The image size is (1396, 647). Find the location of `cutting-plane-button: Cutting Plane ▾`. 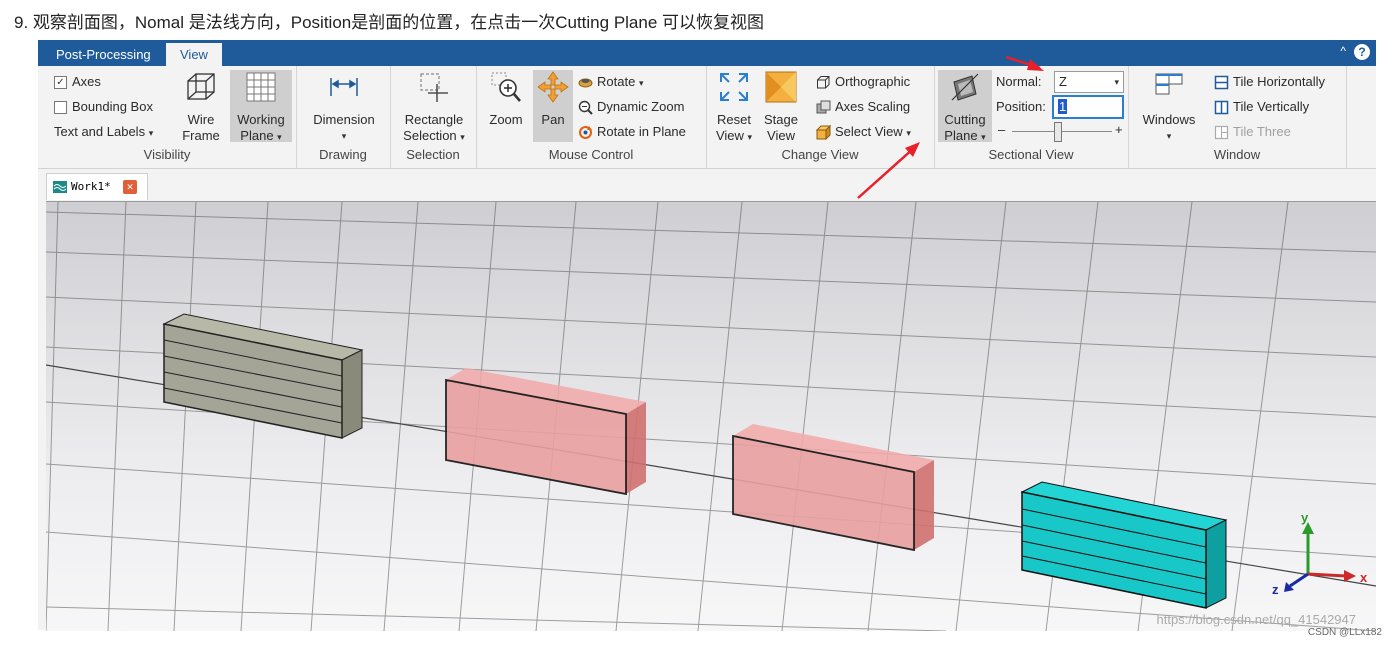

cutting-plane-button: Cutting Plane ▾ is located at coordinates (965, 106).